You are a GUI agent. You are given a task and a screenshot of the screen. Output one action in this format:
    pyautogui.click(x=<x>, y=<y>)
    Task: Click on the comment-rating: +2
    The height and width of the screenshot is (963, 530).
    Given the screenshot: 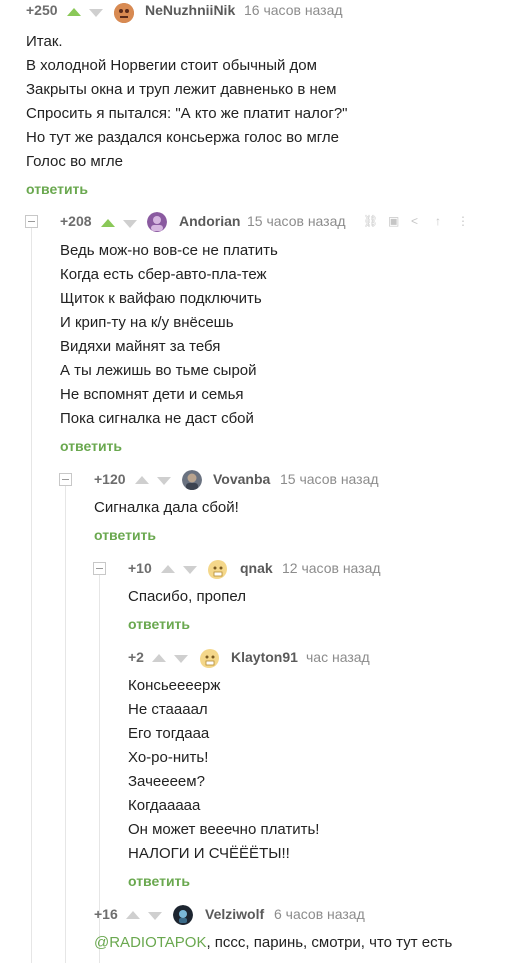 What is the action you would take?
    pyautogui.click(x=136, y=657)
    